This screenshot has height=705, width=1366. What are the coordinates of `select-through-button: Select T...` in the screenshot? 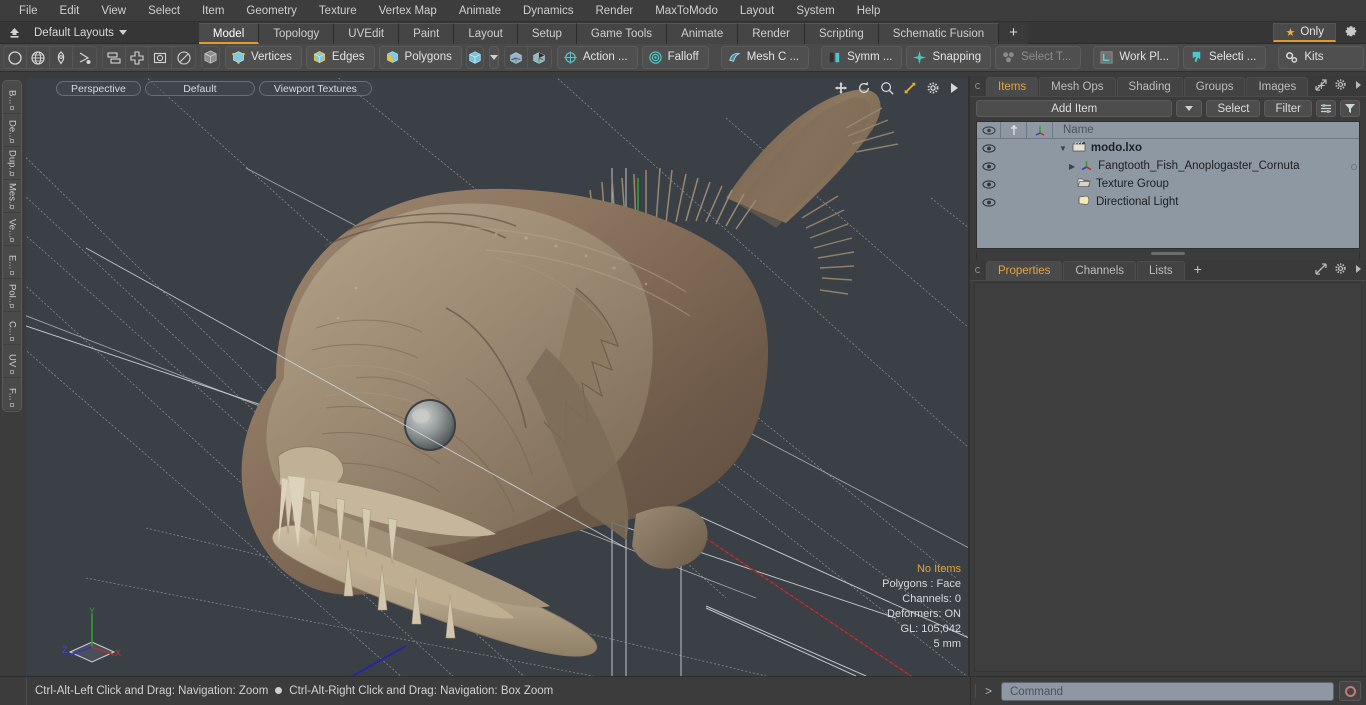 It's located at (1038, 57).